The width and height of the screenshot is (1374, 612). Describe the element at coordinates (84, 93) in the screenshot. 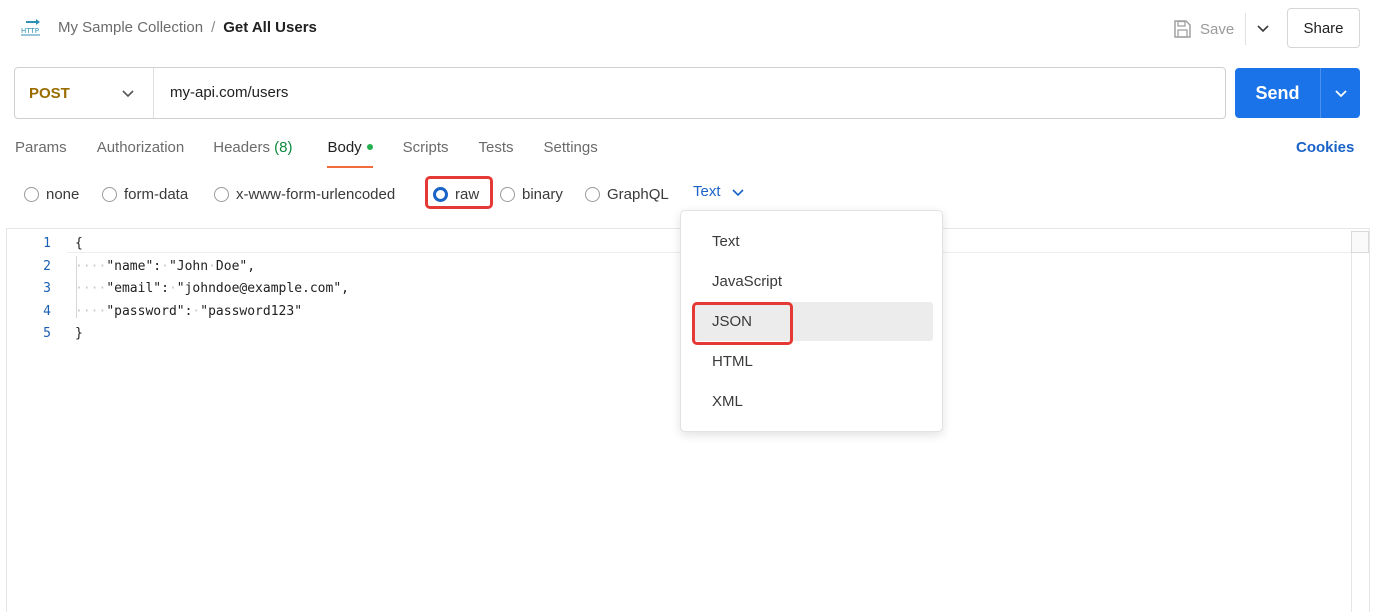

I see `method-select: POST` at that location.